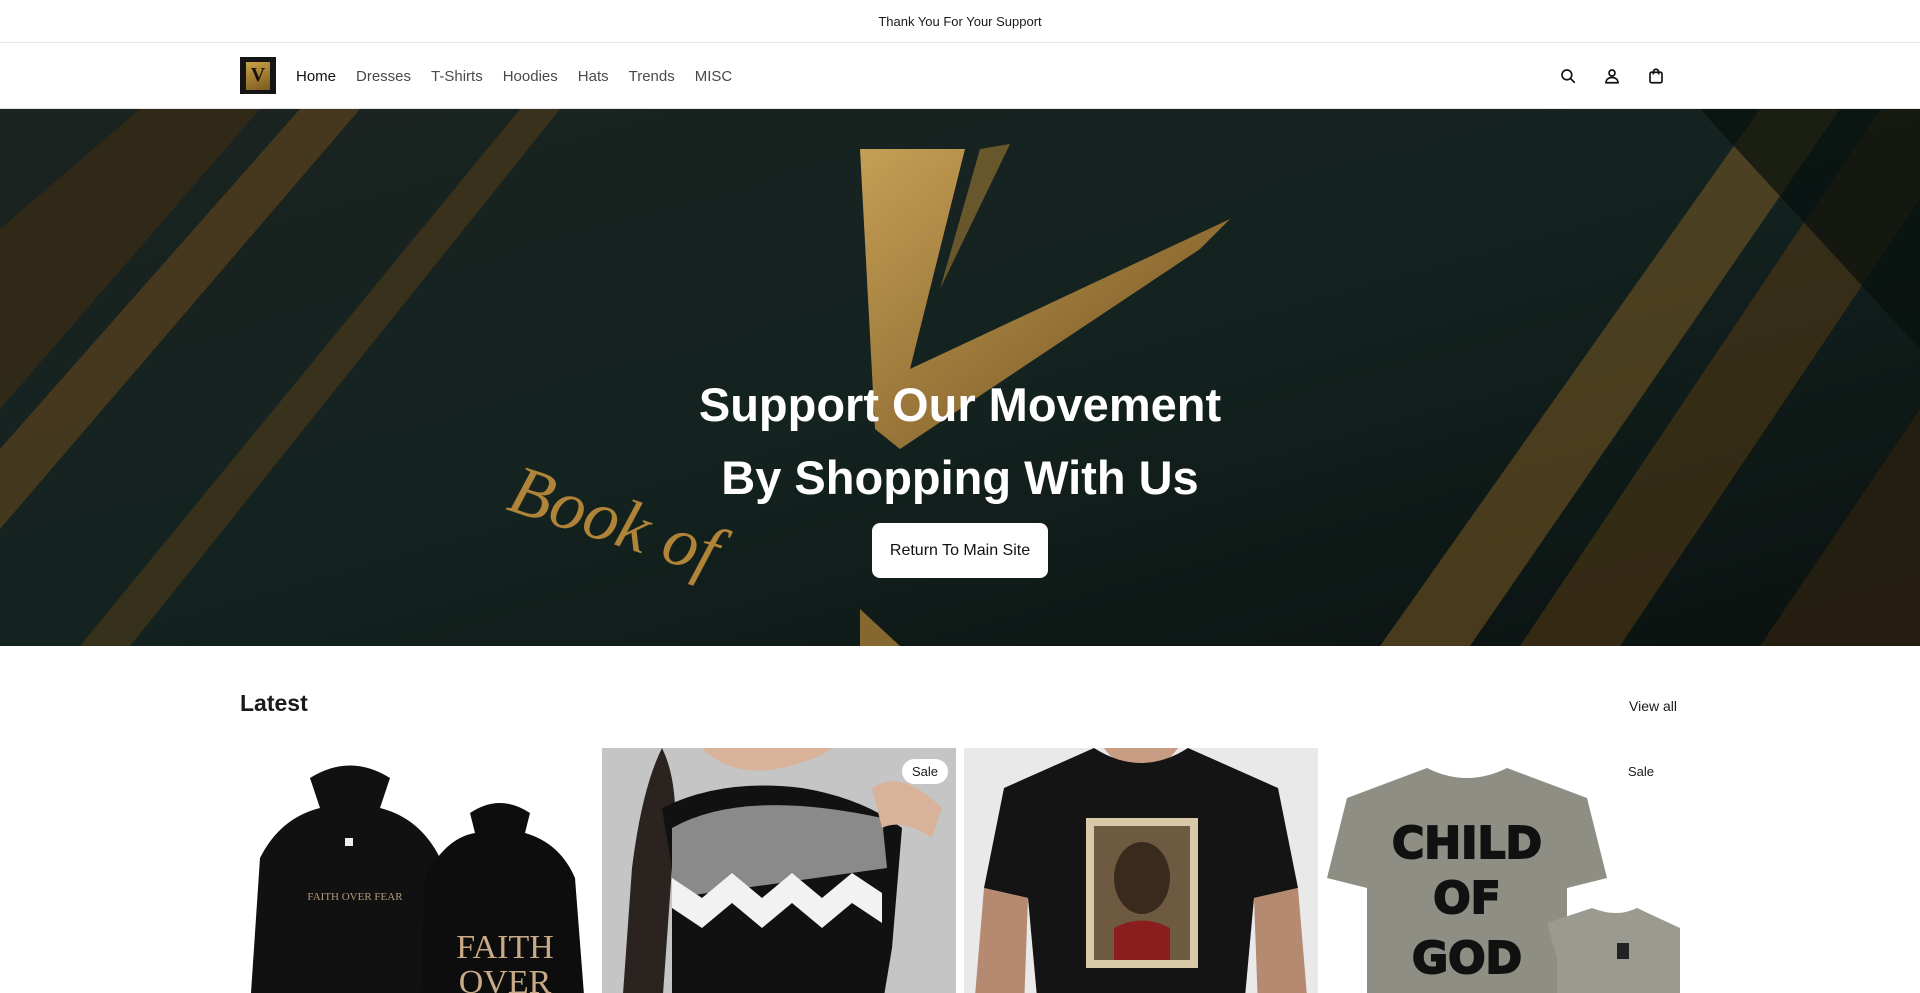  I want to click on nav-misc: MISC, so click(714, 76).